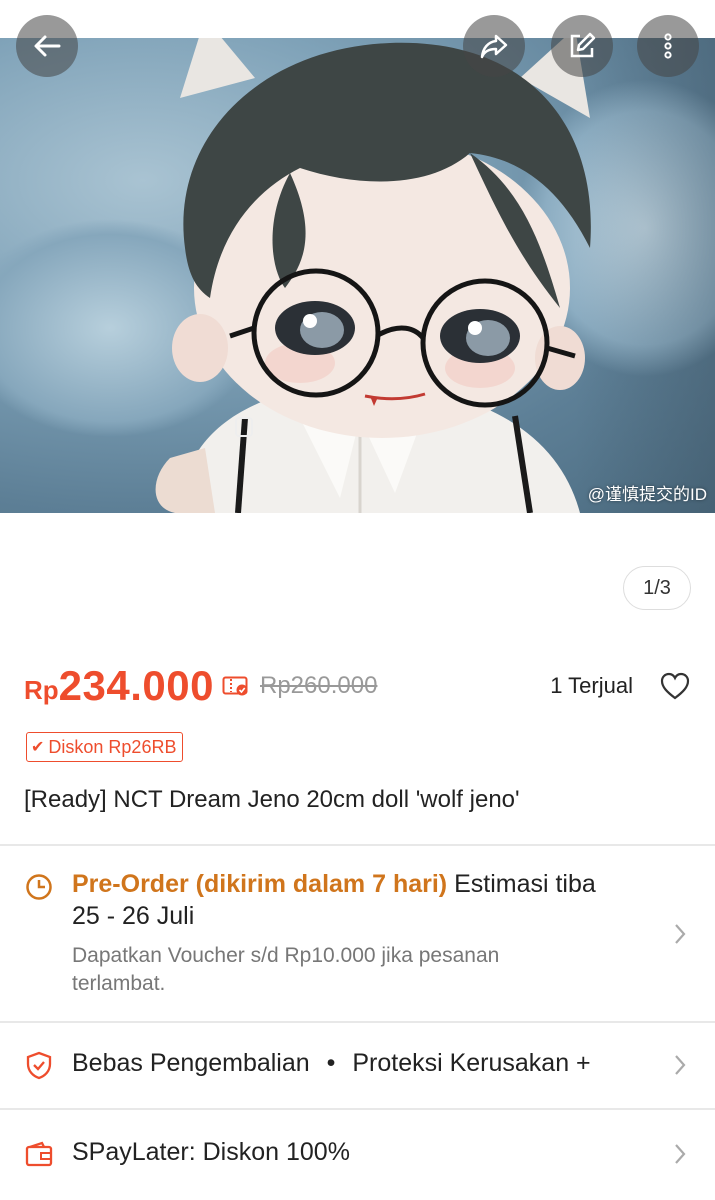 This screenshot has width=715, height=1200. I want to click on share-arrow-icon, so click(494, 46).